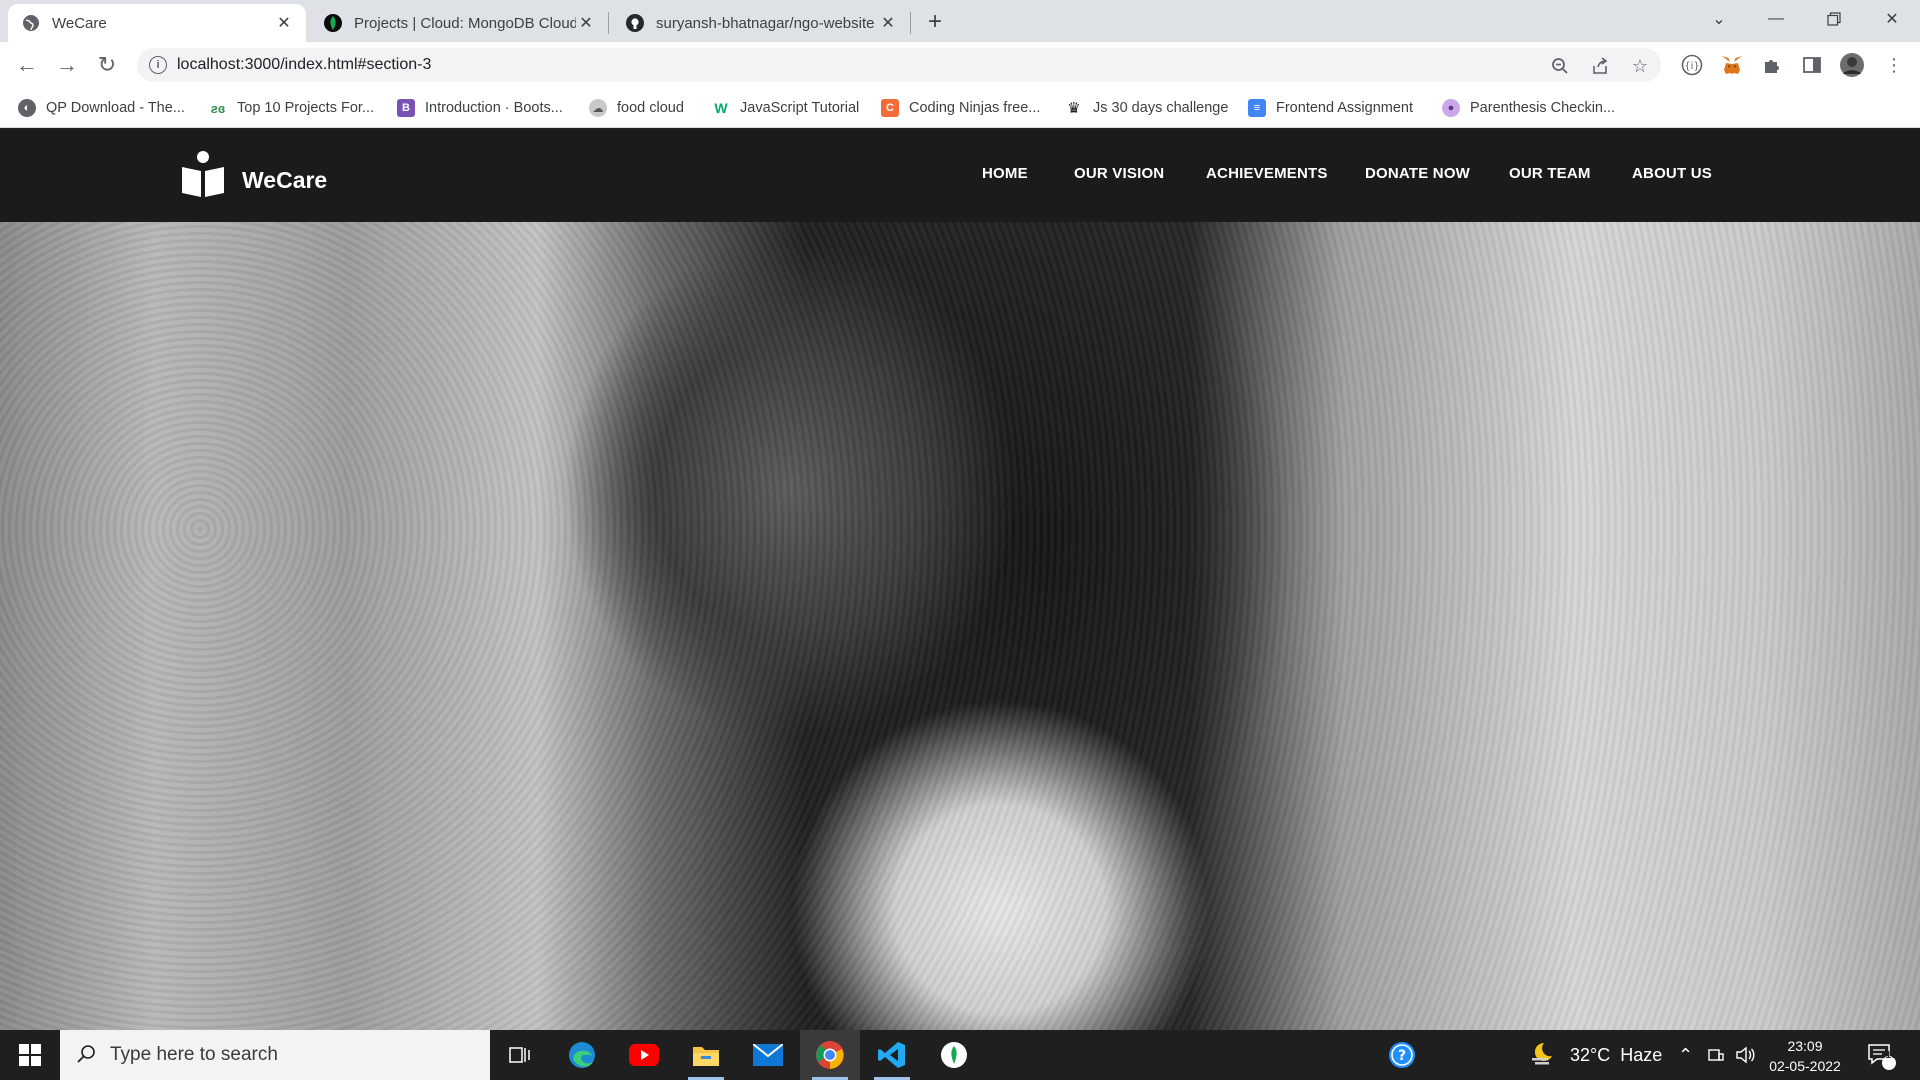  Describe the element at coordinates (31, 23) in the screenshot. I see `globe-icon` at that location.